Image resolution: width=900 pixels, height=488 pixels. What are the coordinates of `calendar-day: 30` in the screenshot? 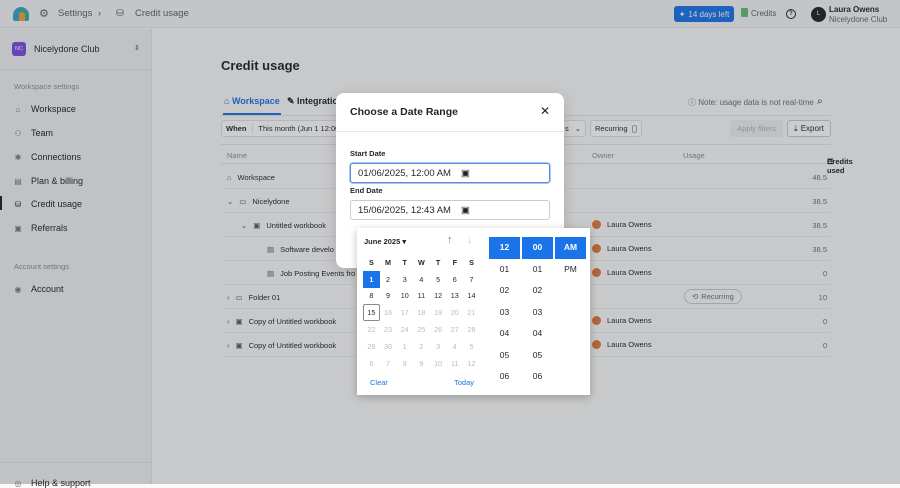 It's located at (388, 346).